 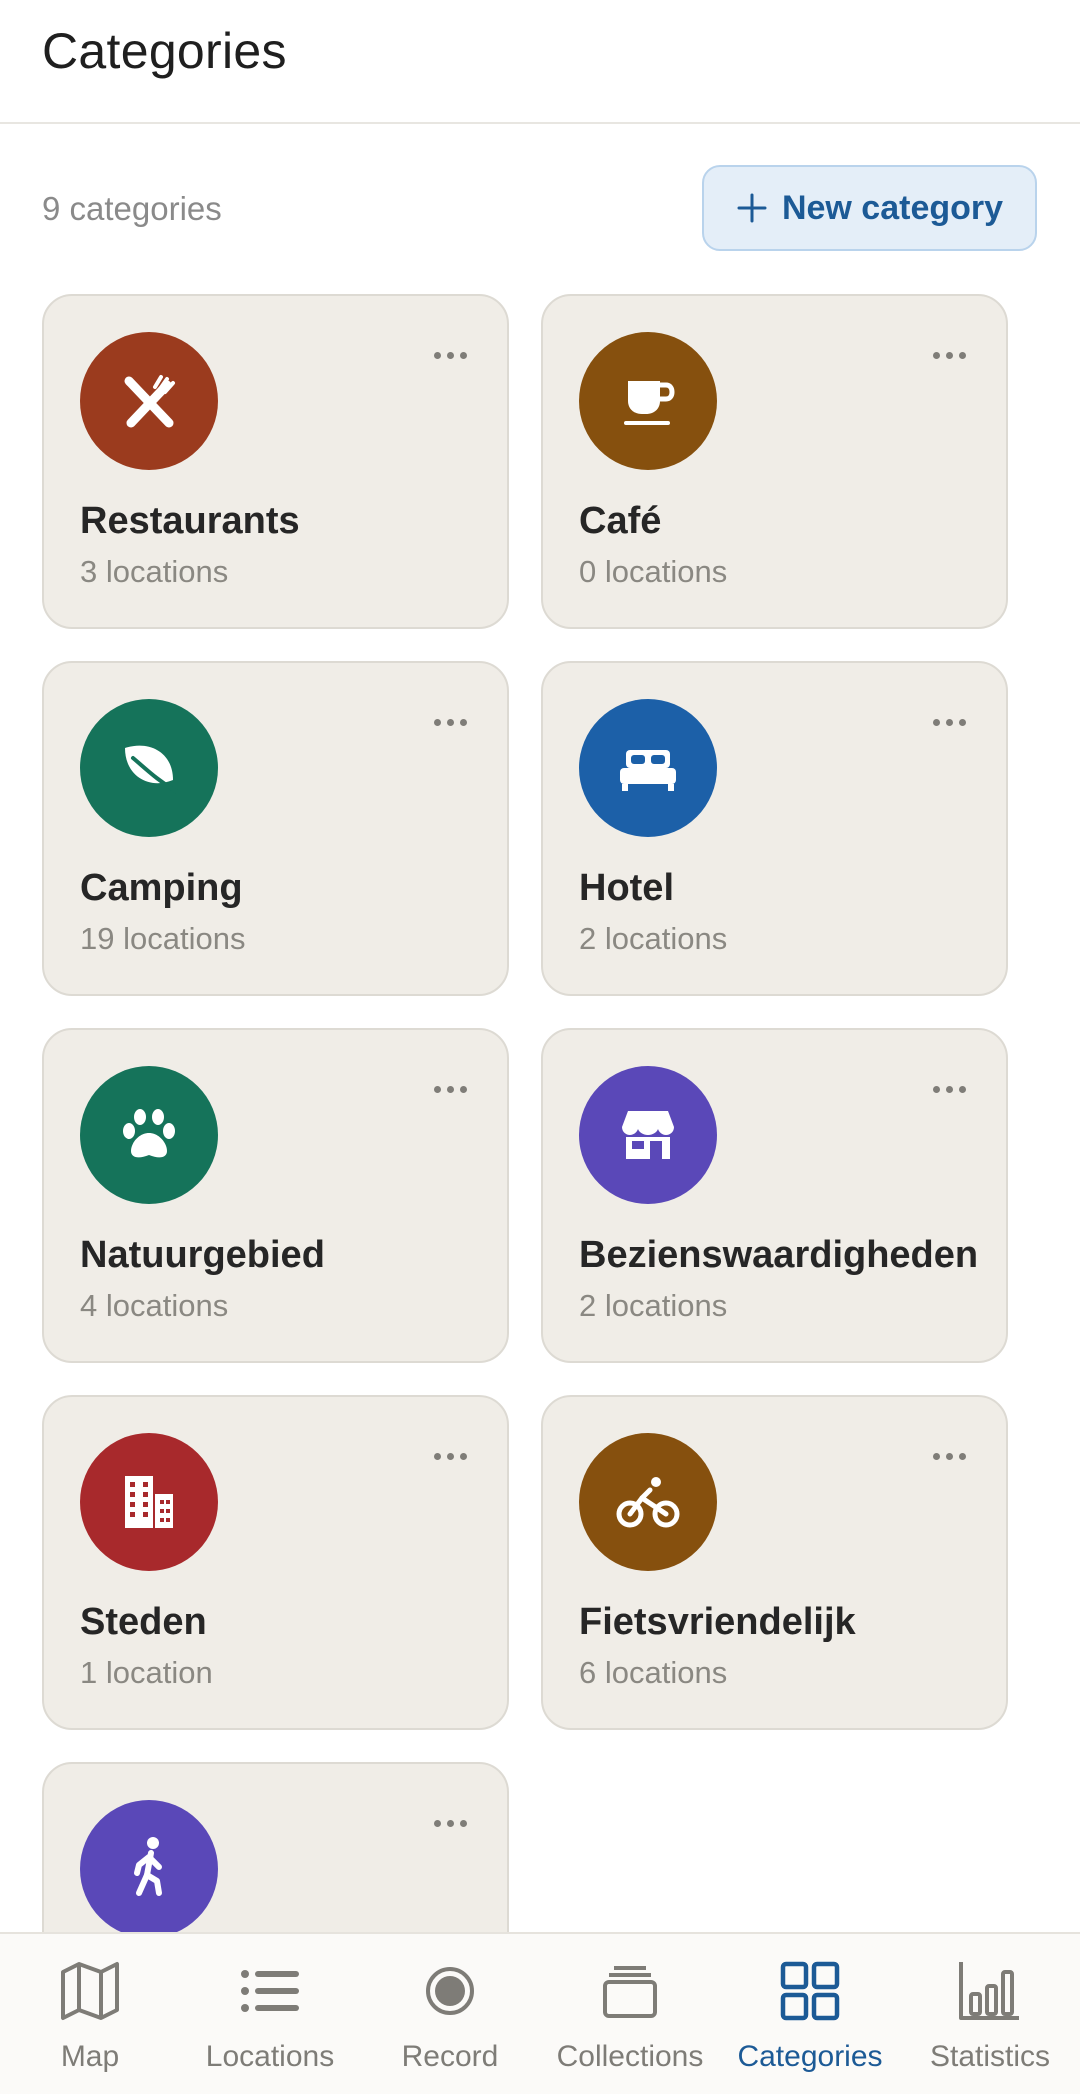 I want to click on nav-item-statistics: Statistics, so click(x=990, y=2014).